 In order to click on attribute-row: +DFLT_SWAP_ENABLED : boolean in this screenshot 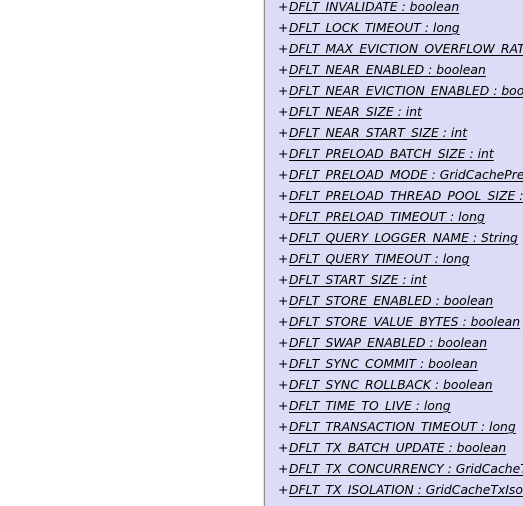, I will do `click(400, 342)`.